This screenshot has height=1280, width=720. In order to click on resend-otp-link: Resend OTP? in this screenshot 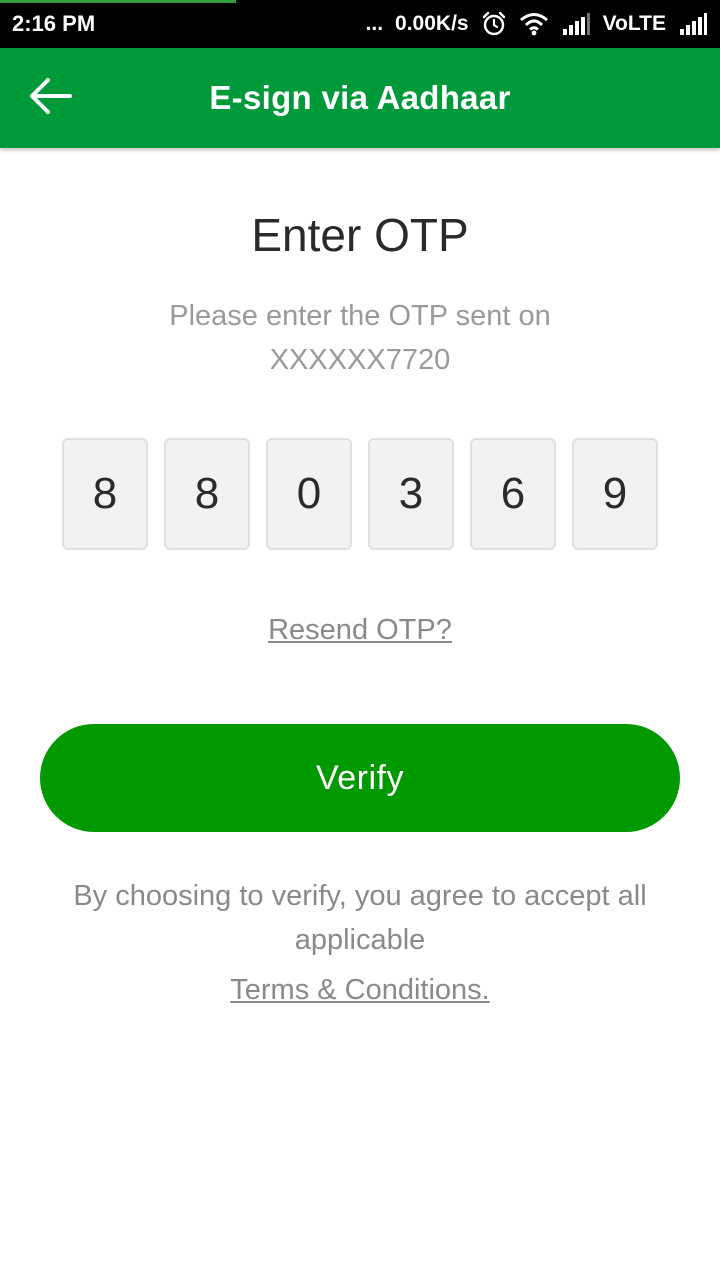, I will do `click(360, 630)`.